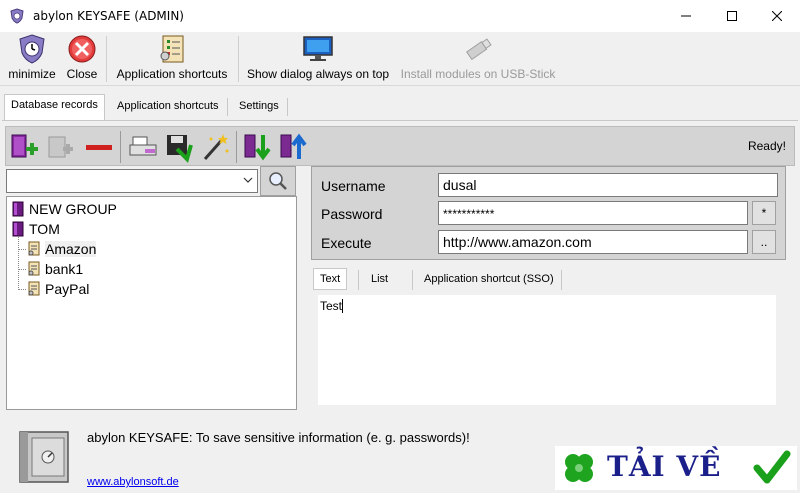  What do you see at coordinates (547, 350) in the screenshot?
I see `notes-textarea: Test​` at bounding box center [547, 350].